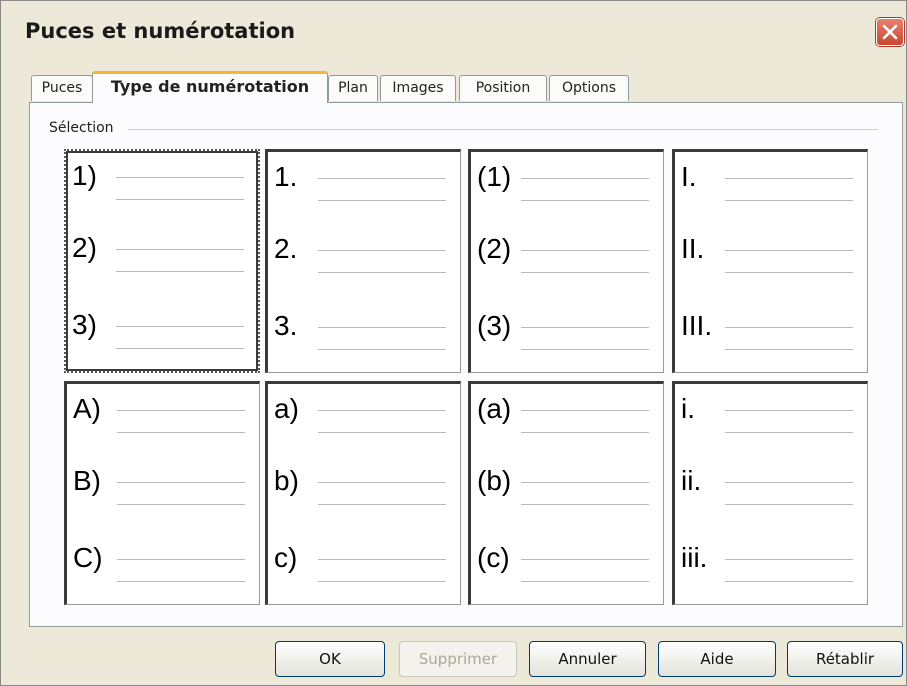 This screenshot has height=686, width=907. Describe the element at coordinates (567, 180) in the screenshot. I see `numbering-preview-row: (1)` at that location.